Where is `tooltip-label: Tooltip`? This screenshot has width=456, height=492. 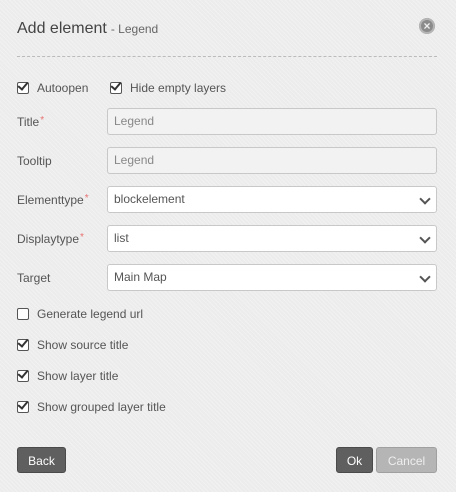
tooltip-label: Tooltip is located at coordinates (34, 161).